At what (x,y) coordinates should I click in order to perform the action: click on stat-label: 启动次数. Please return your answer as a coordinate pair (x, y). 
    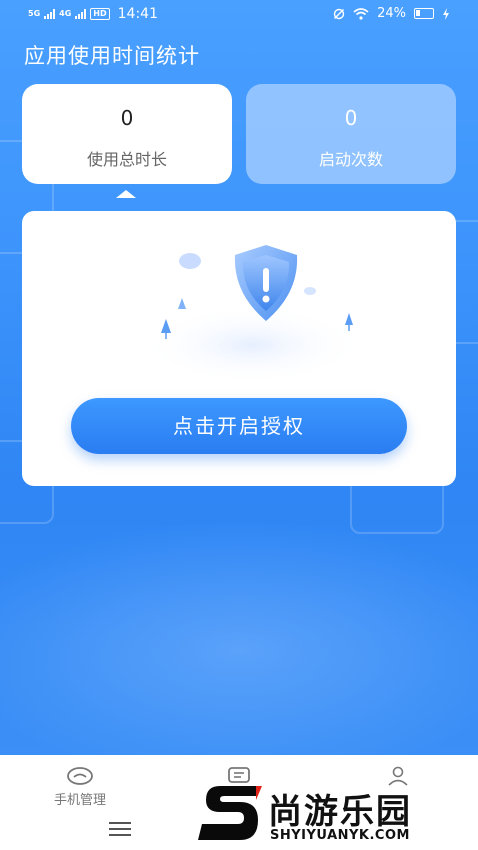
    Looking at the image, I should click on (350, 159).